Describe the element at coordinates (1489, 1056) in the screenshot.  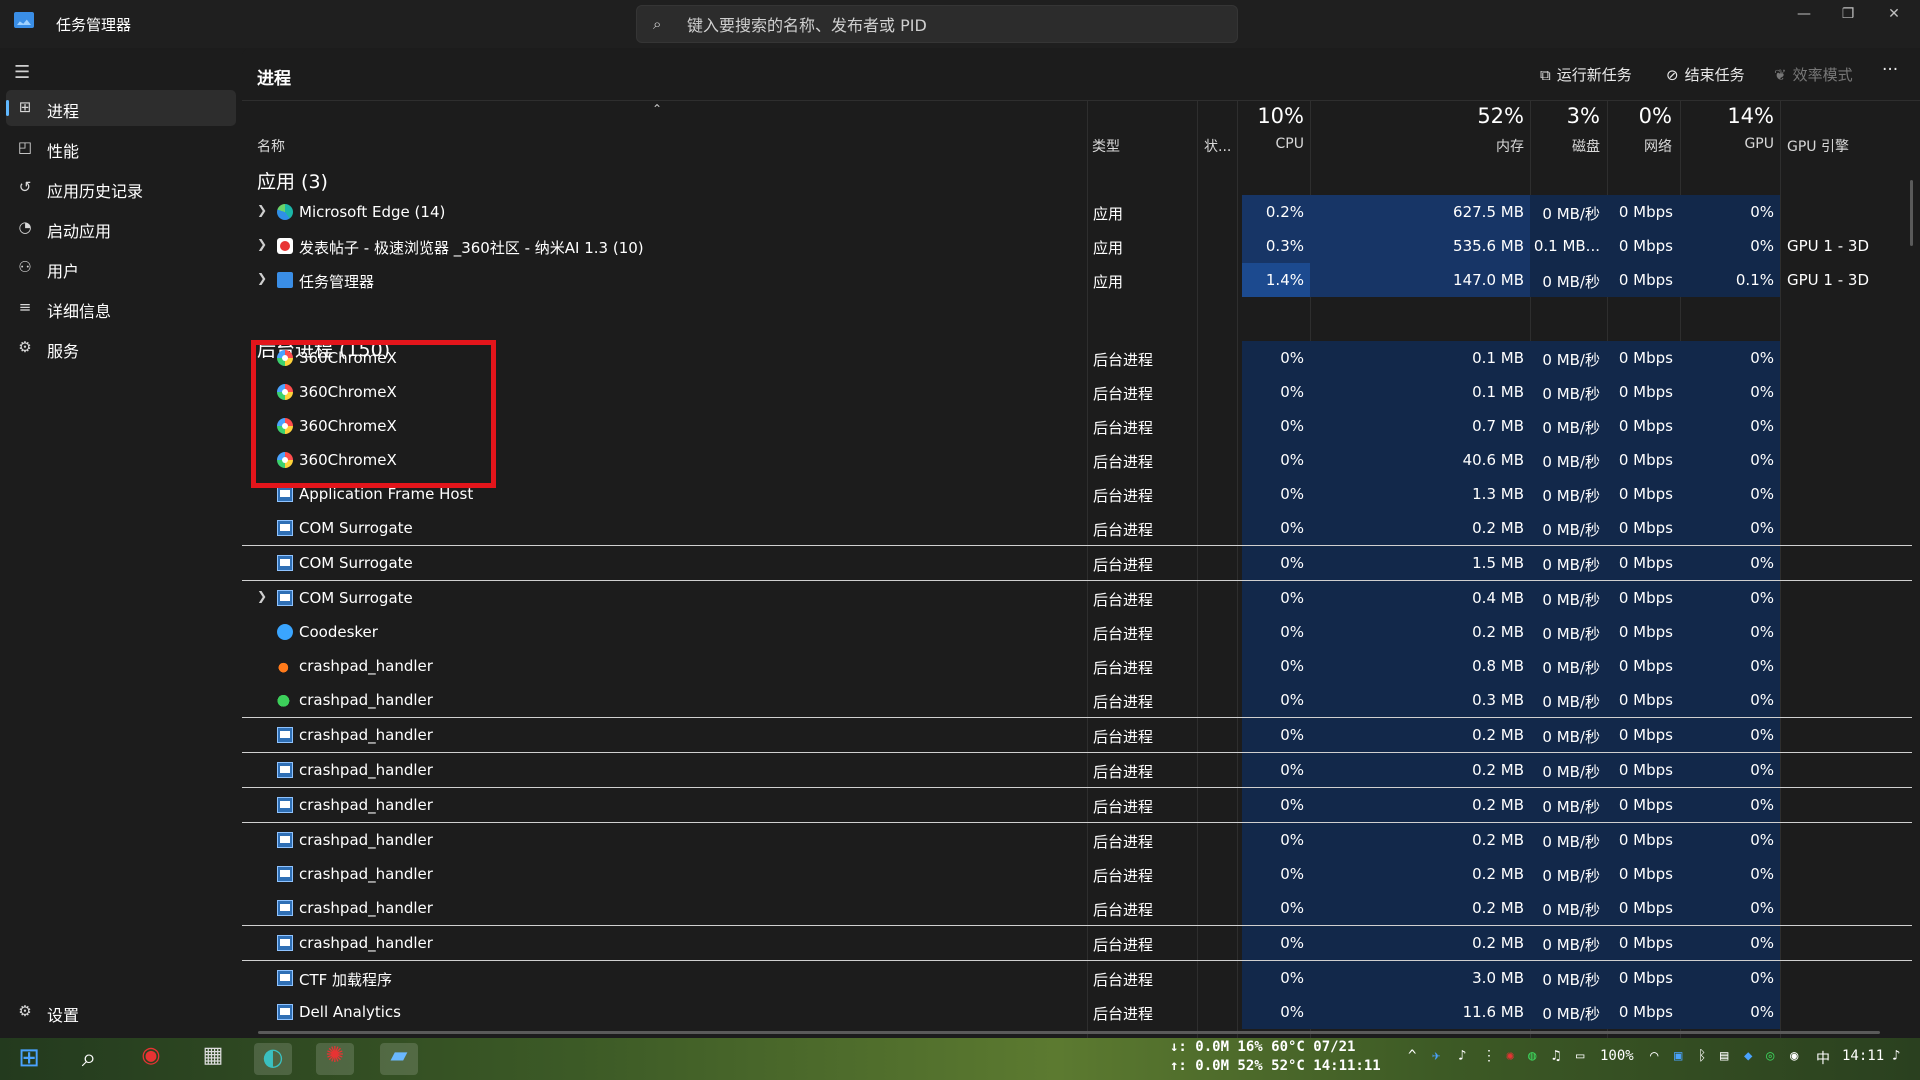
I see `tray-app-icon: ⋮` at that location.